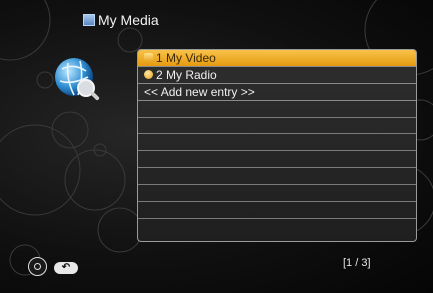 This screenshot has width=433, height=293. What do you see at coordinates (199, 91) in the screenshot?
I see `list-item-label: << Add new entry >>` at bounding box center [199, 91].